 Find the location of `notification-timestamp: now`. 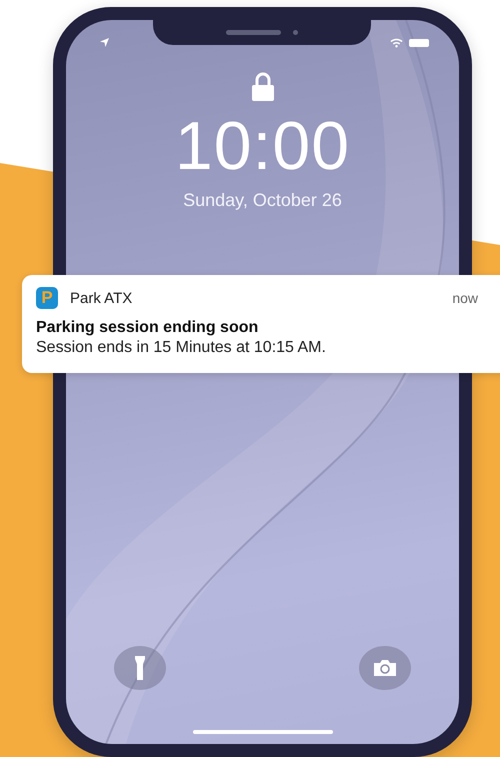

notification-timestamp: now is located at coordinates (465, 298).